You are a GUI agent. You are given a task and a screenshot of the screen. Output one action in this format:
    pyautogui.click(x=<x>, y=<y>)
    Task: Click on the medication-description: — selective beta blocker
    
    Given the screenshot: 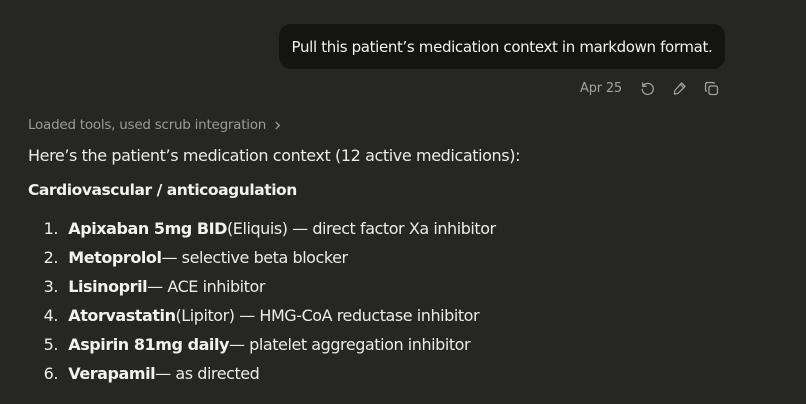 What is the action you would take?
    pyautogui.click(x=255, y=257)
    